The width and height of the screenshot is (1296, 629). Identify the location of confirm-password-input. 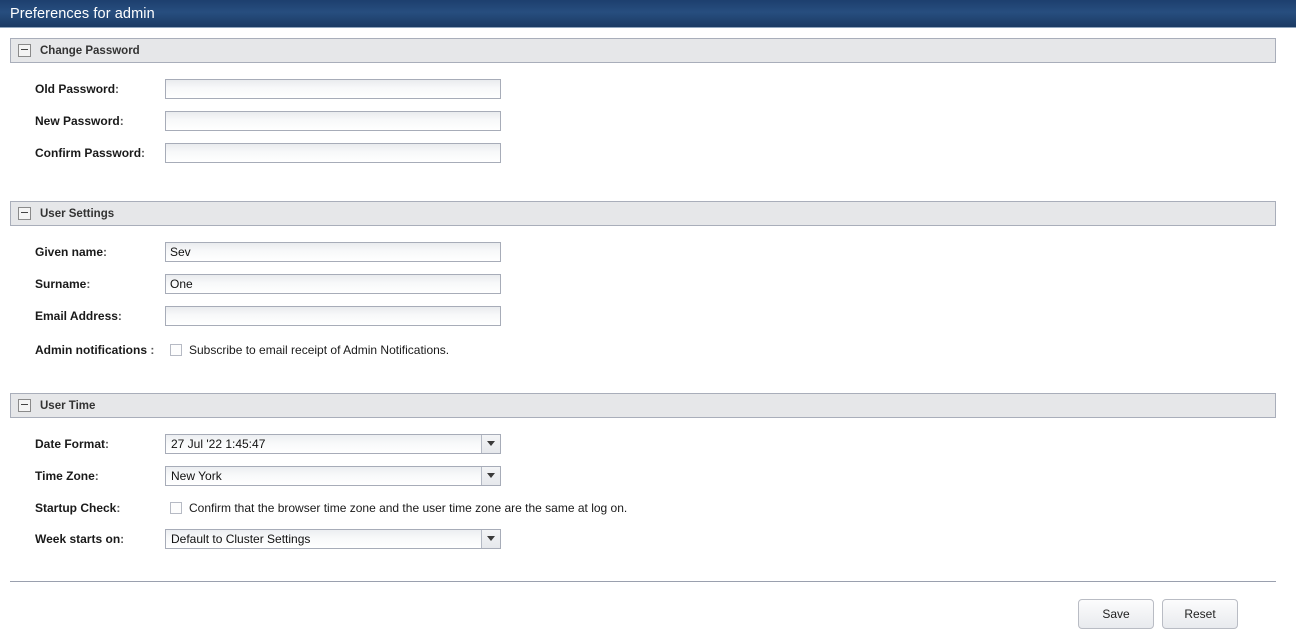
(333, 152).